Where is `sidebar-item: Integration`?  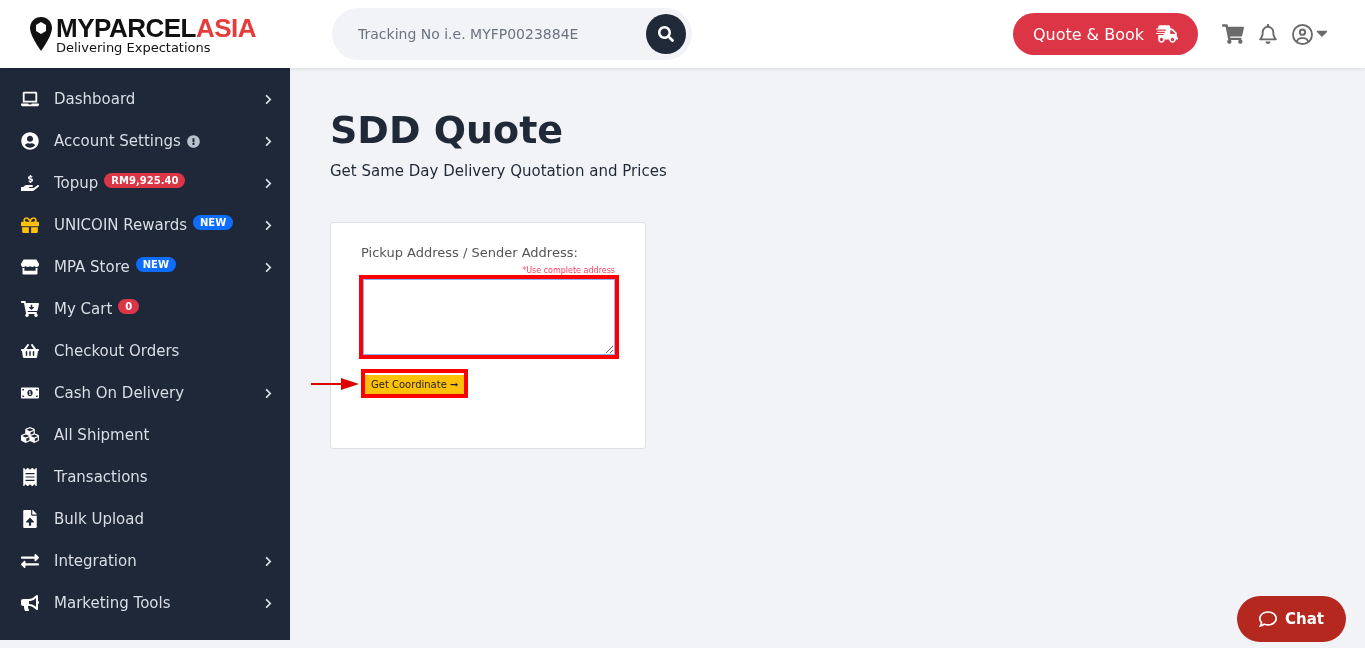 sidebar-item: Integration is located at coordinates (145, 561).